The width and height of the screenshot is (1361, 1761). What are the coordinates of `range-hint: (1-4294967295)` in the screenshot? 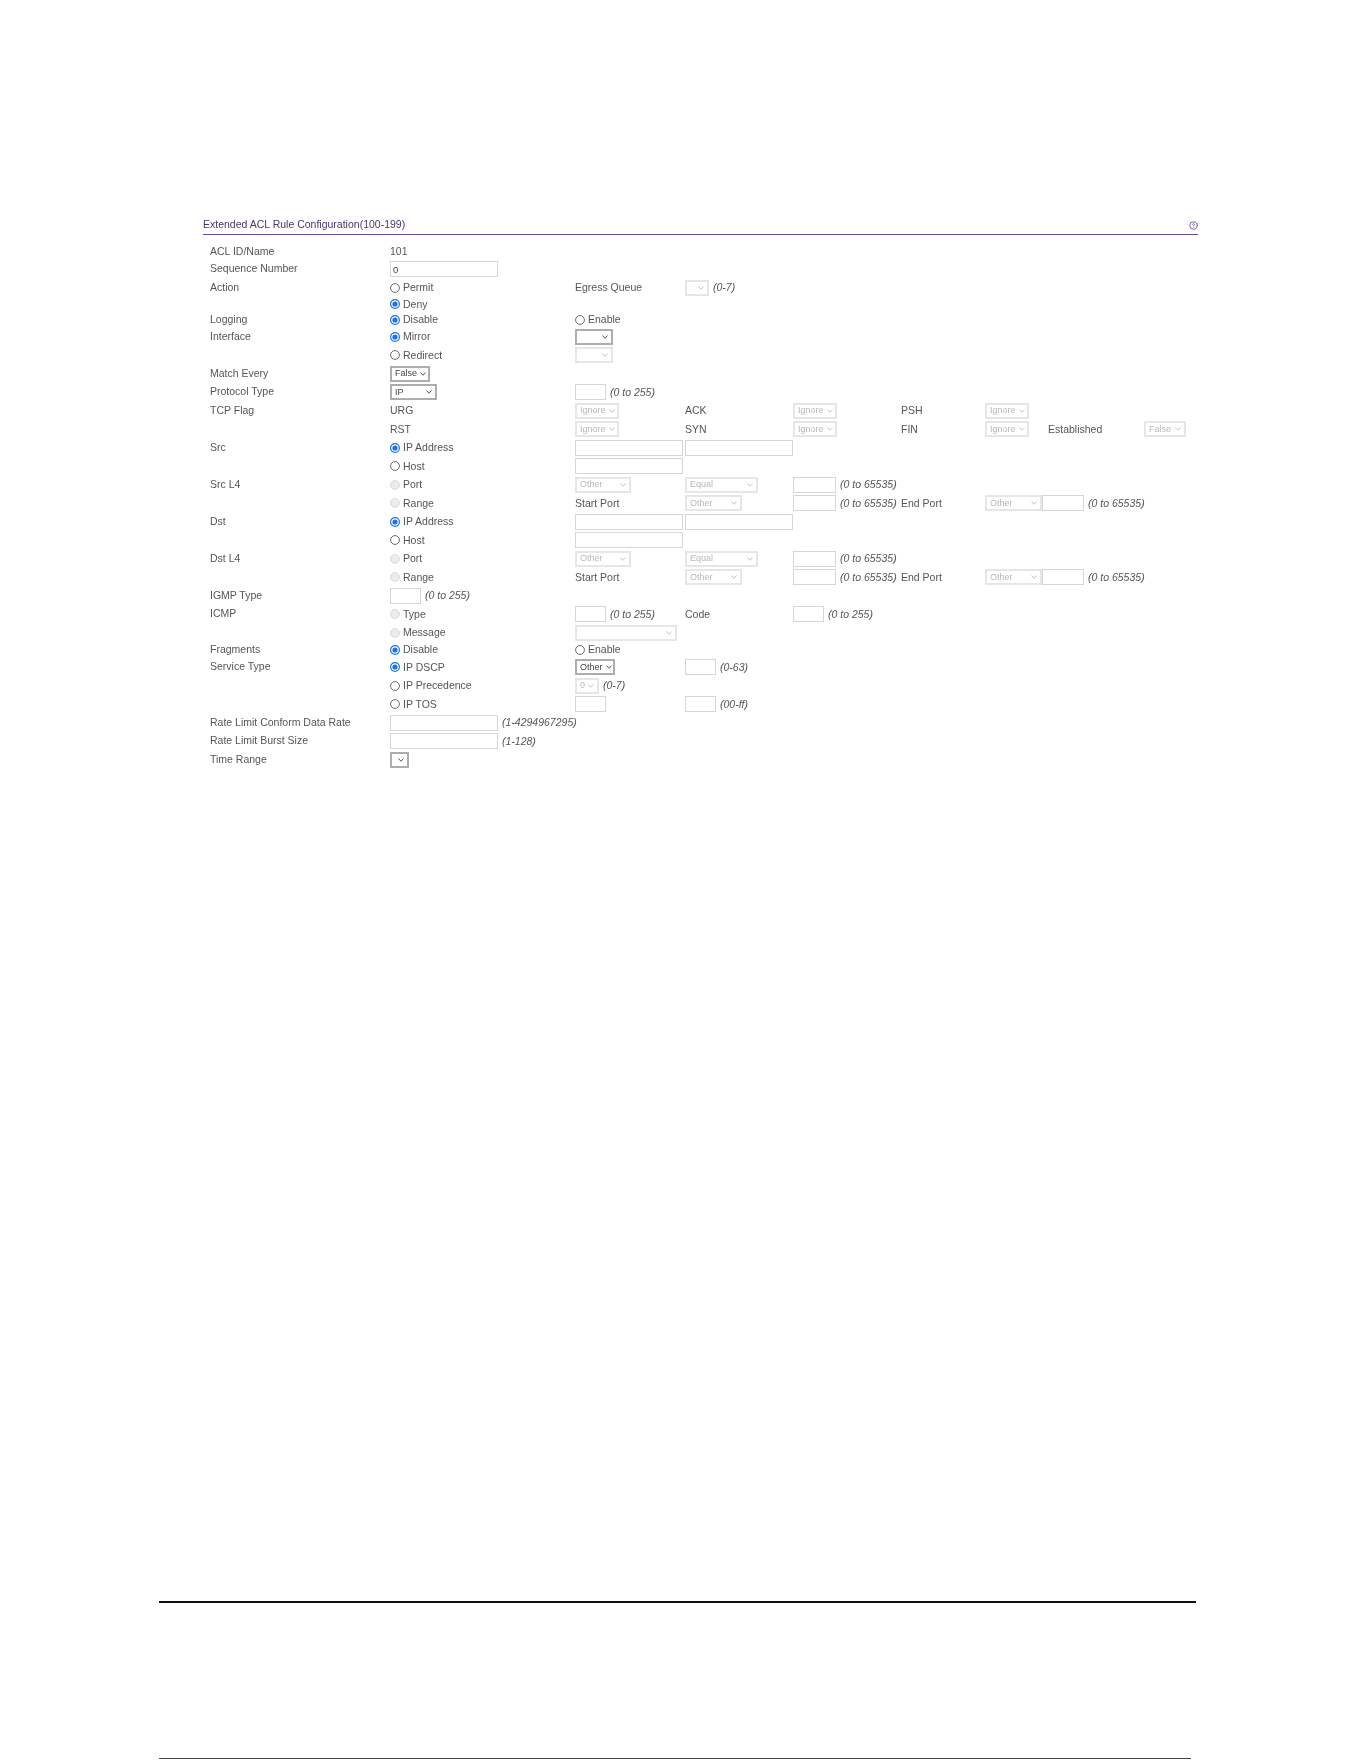 It's located at (539, 722).